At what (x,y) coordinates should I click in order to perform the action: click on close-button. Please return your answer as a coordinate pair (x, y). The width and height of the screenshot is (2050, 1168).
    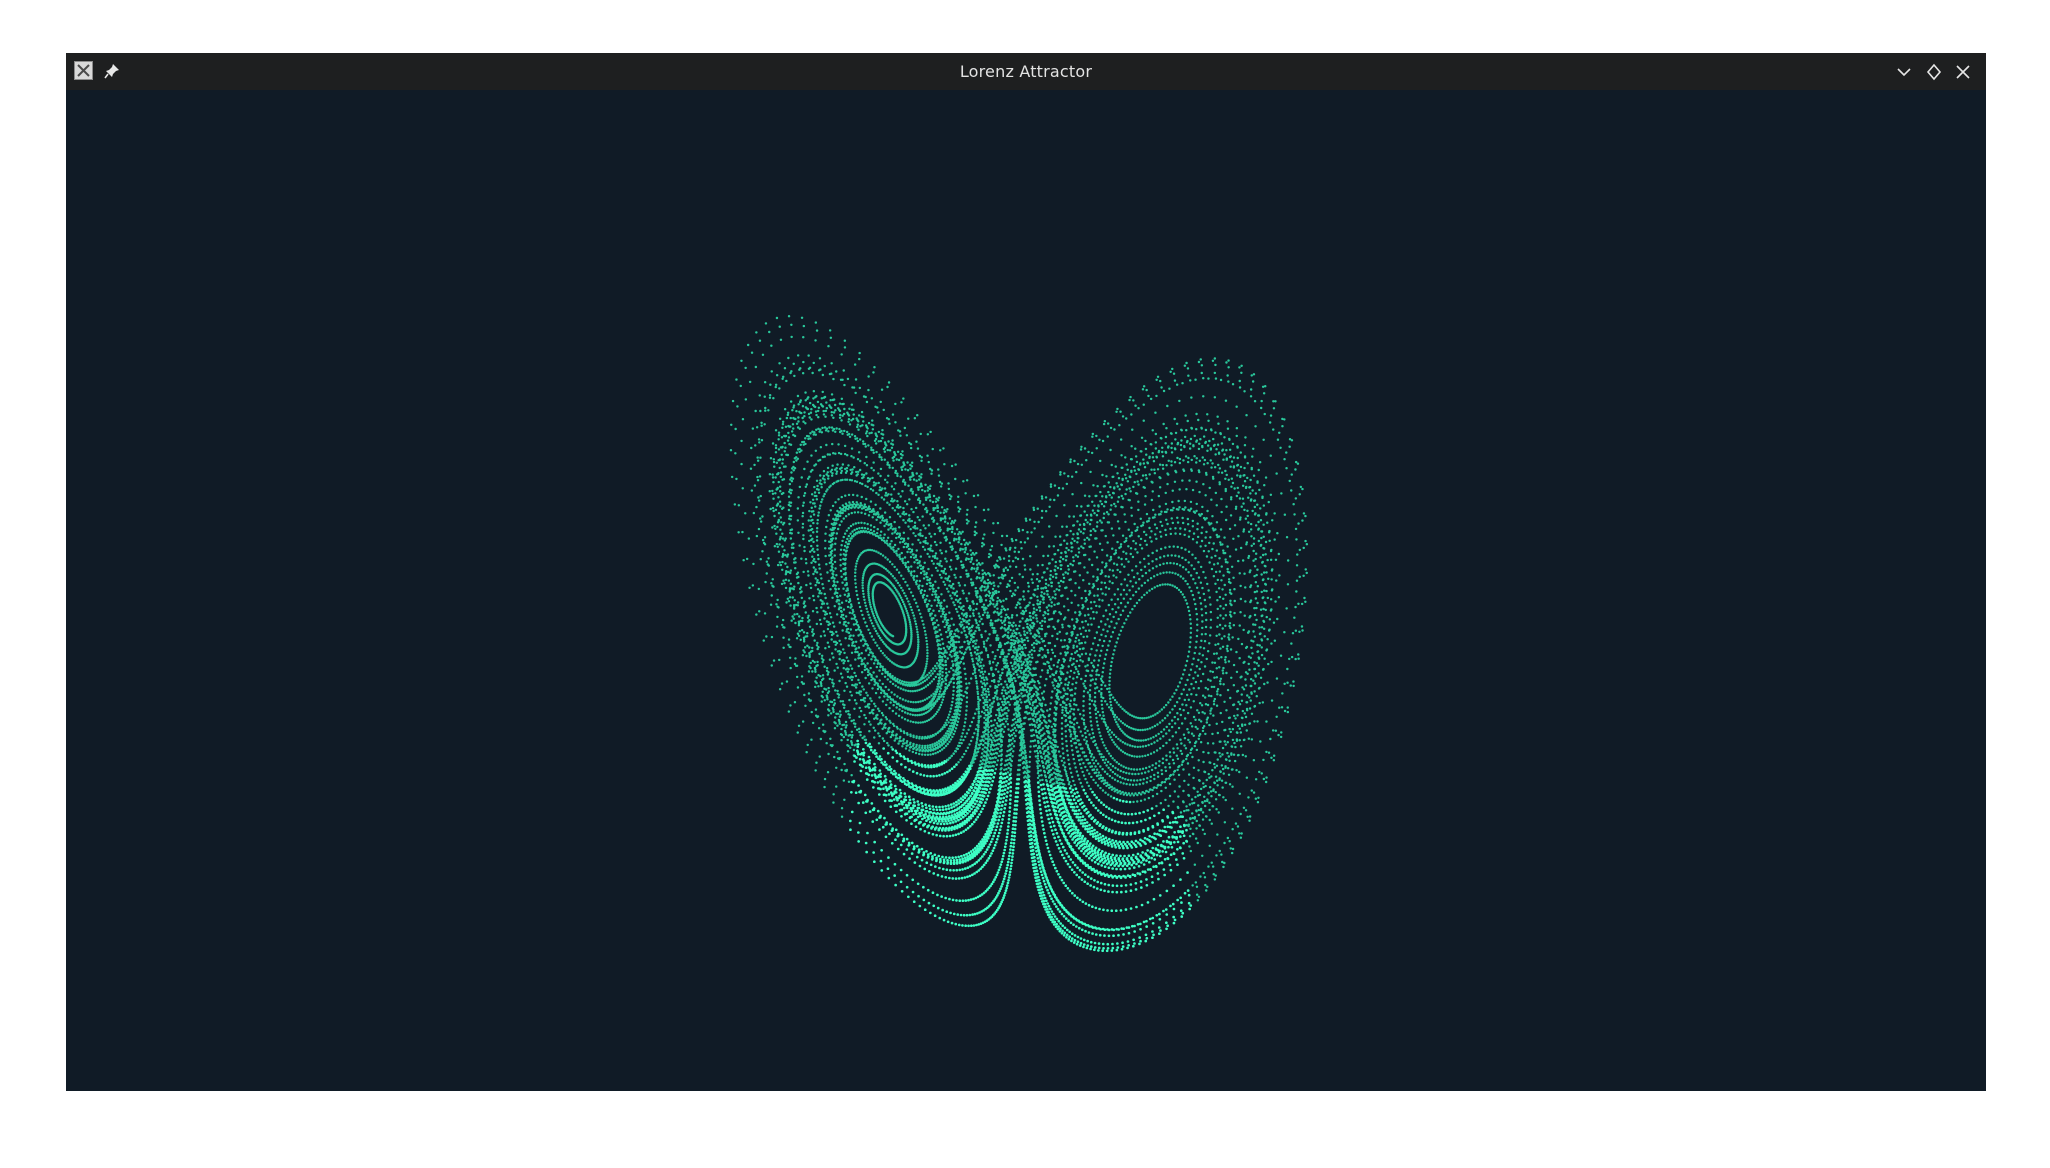
    Looking at the image, I should click on (1963, 72).